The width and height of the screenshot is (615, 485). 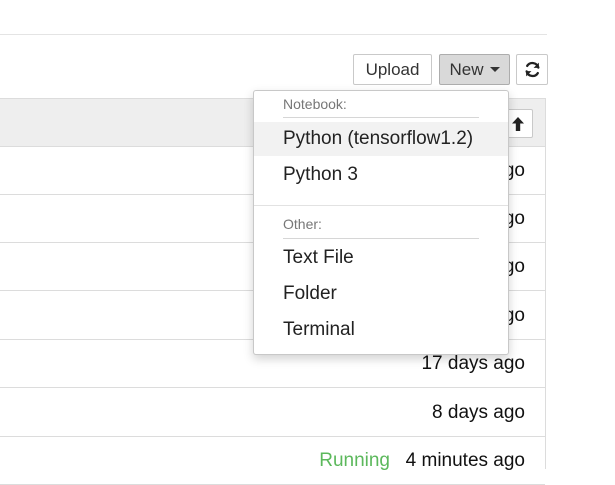 What do you see at coordinates (302, 224) in the screenshot?
I see `other-section-header: Other:` at bounding box center [302, 224].